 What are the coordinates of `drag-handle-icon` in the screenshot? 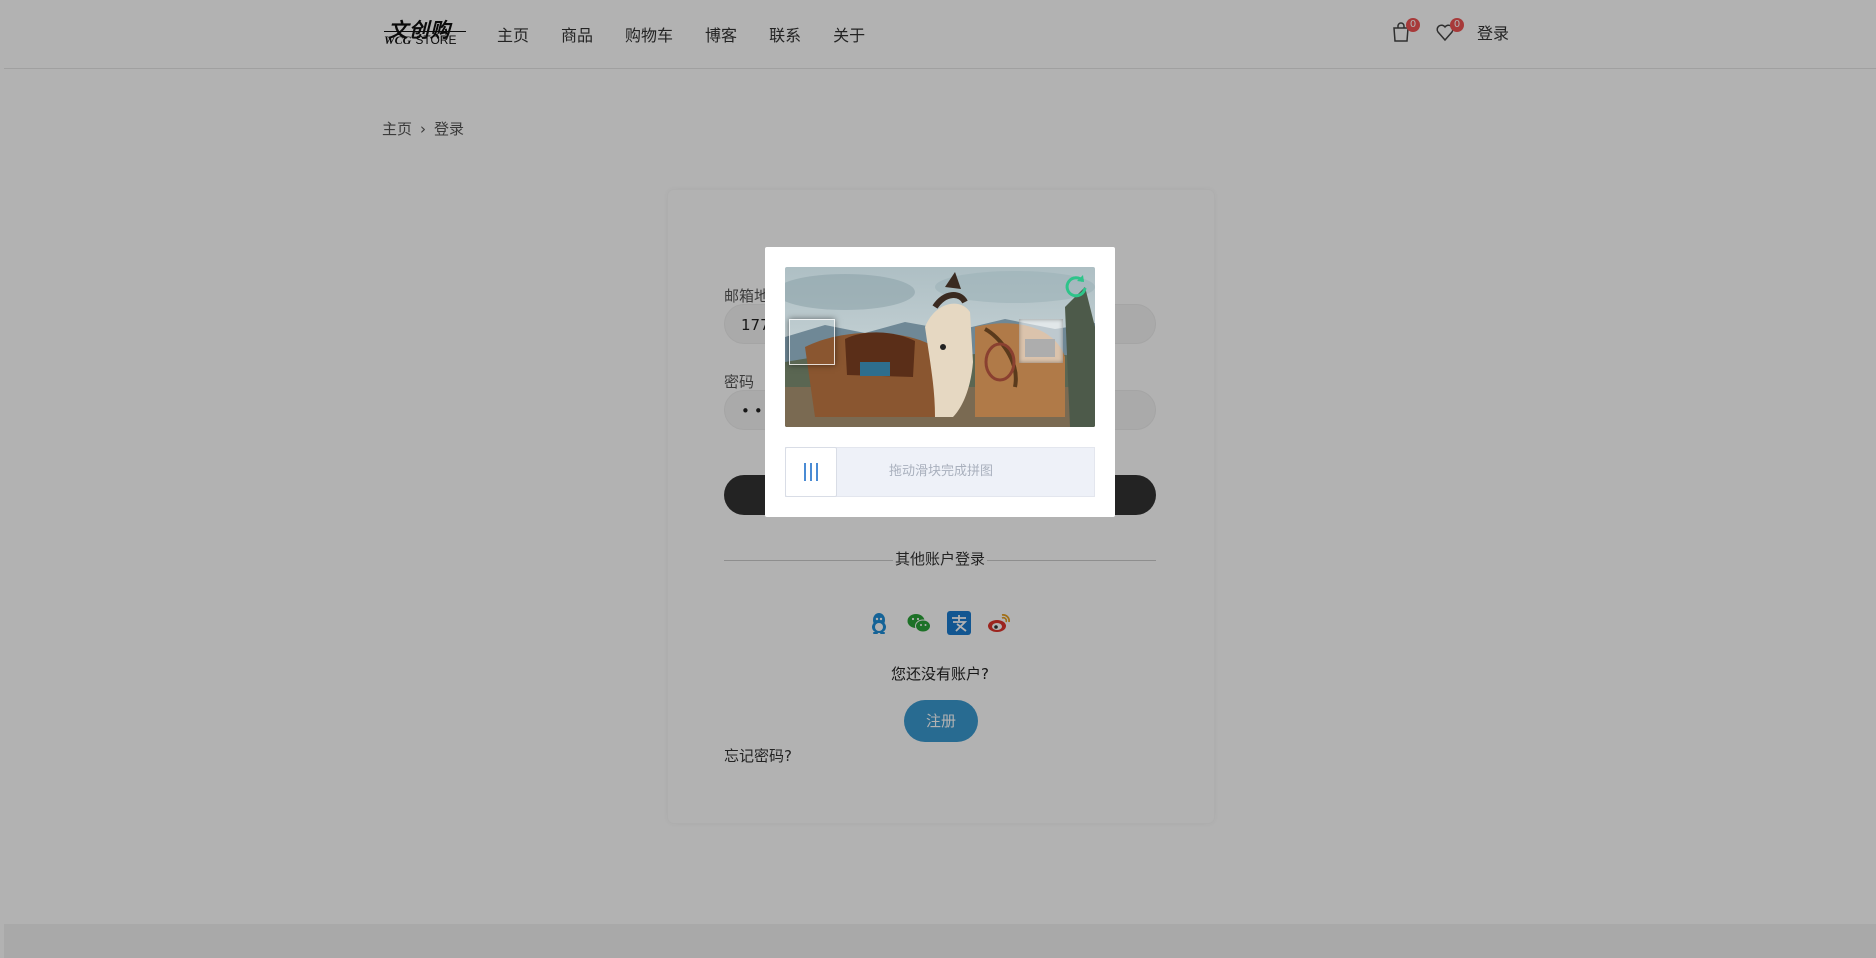 It's located at (811, 472).